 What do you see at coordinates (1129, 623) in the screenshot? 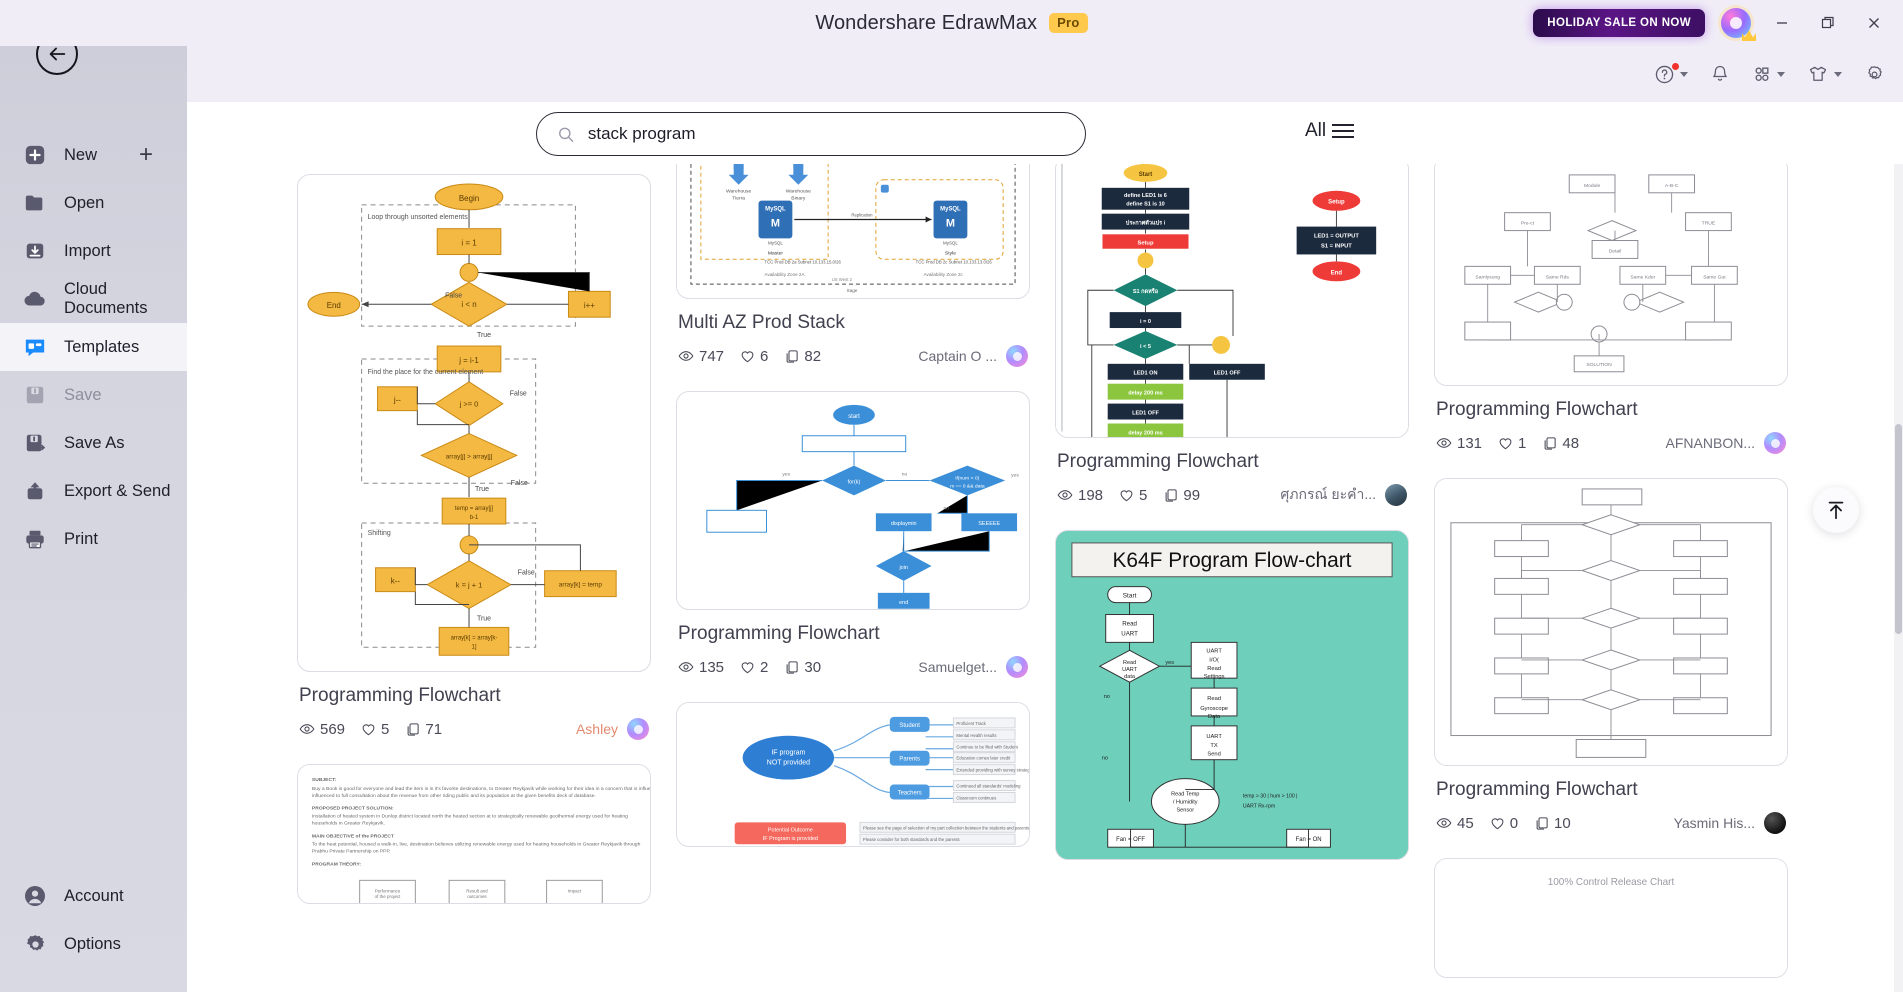
I see `svg-text: Read` at bounding box center [1129, 623].